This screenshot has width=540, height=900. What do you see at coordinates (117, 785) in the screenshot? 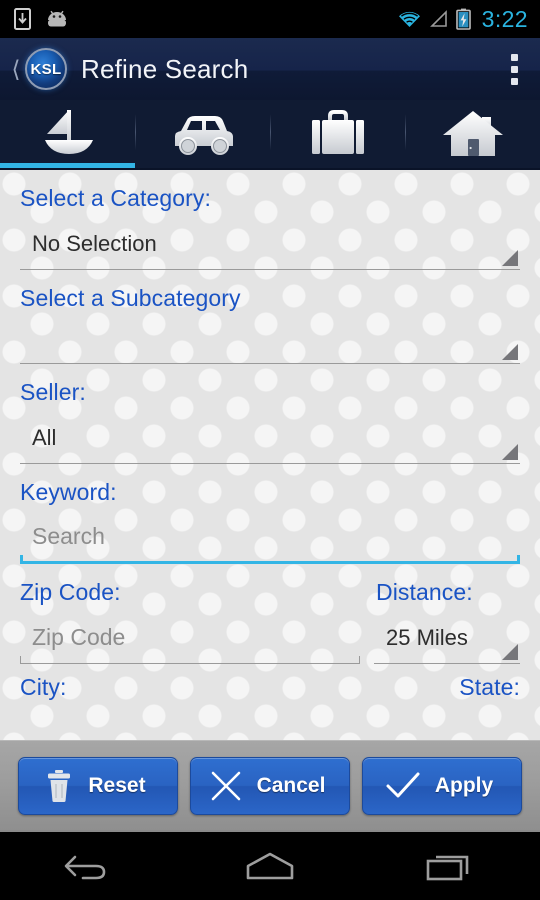
I see `reset-button-label: Reset` at bounding box center [117, 785].